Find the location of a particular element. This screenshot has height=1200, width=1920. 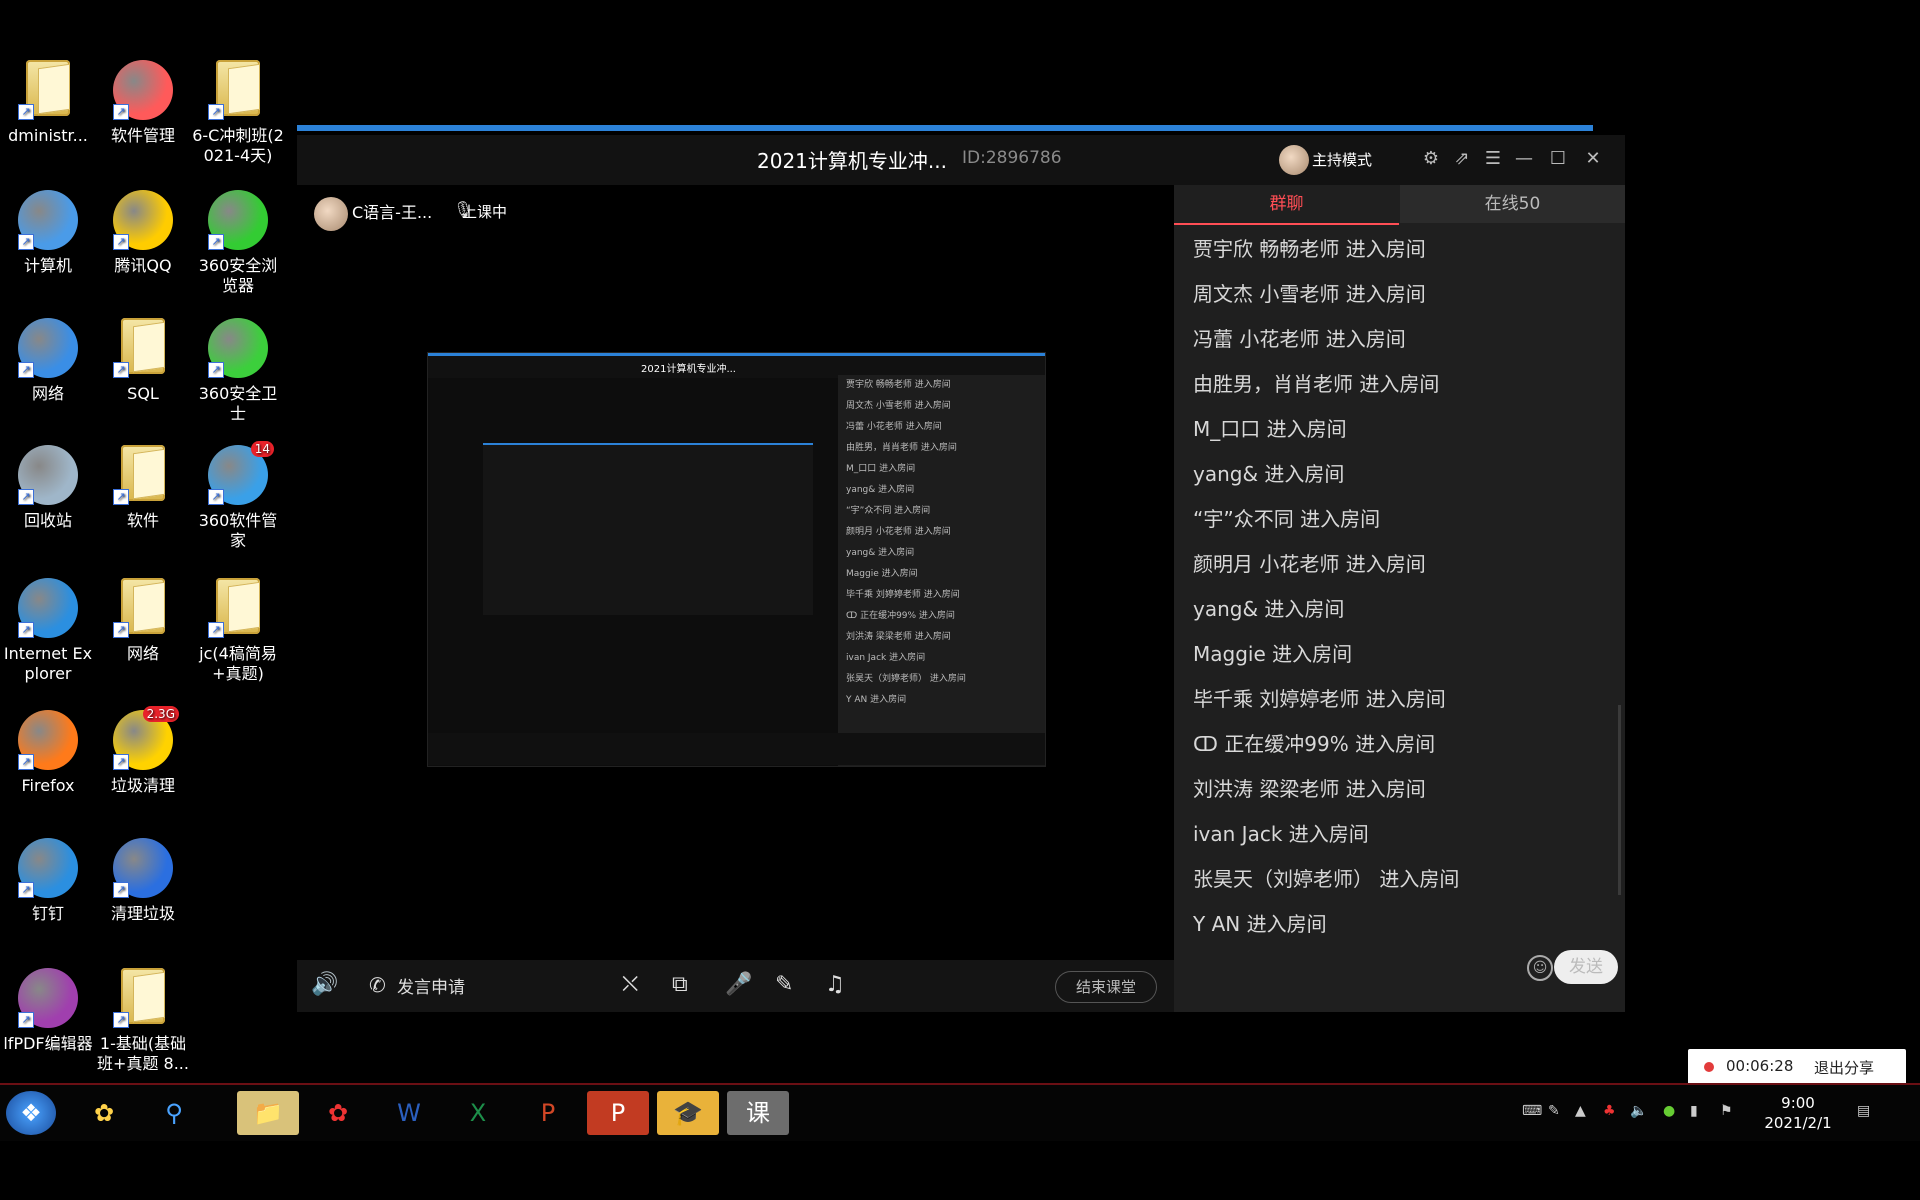

desktop-icon-label: lfPDF编辑器 is located at coordinates (48, 1043).